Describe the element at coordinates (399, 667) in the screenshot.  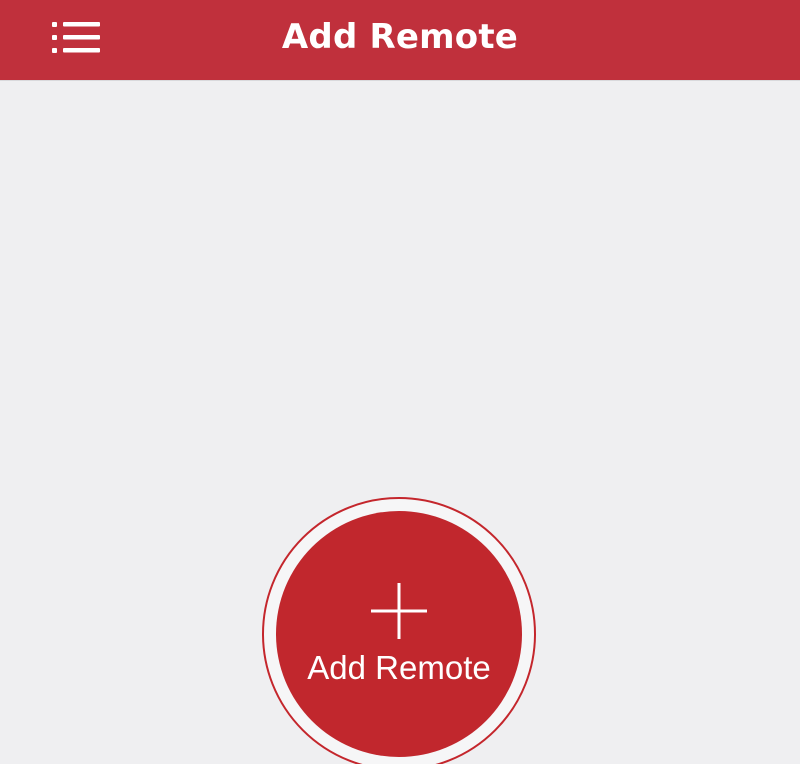
I see `add-remote-label: Add Remote` at that location.